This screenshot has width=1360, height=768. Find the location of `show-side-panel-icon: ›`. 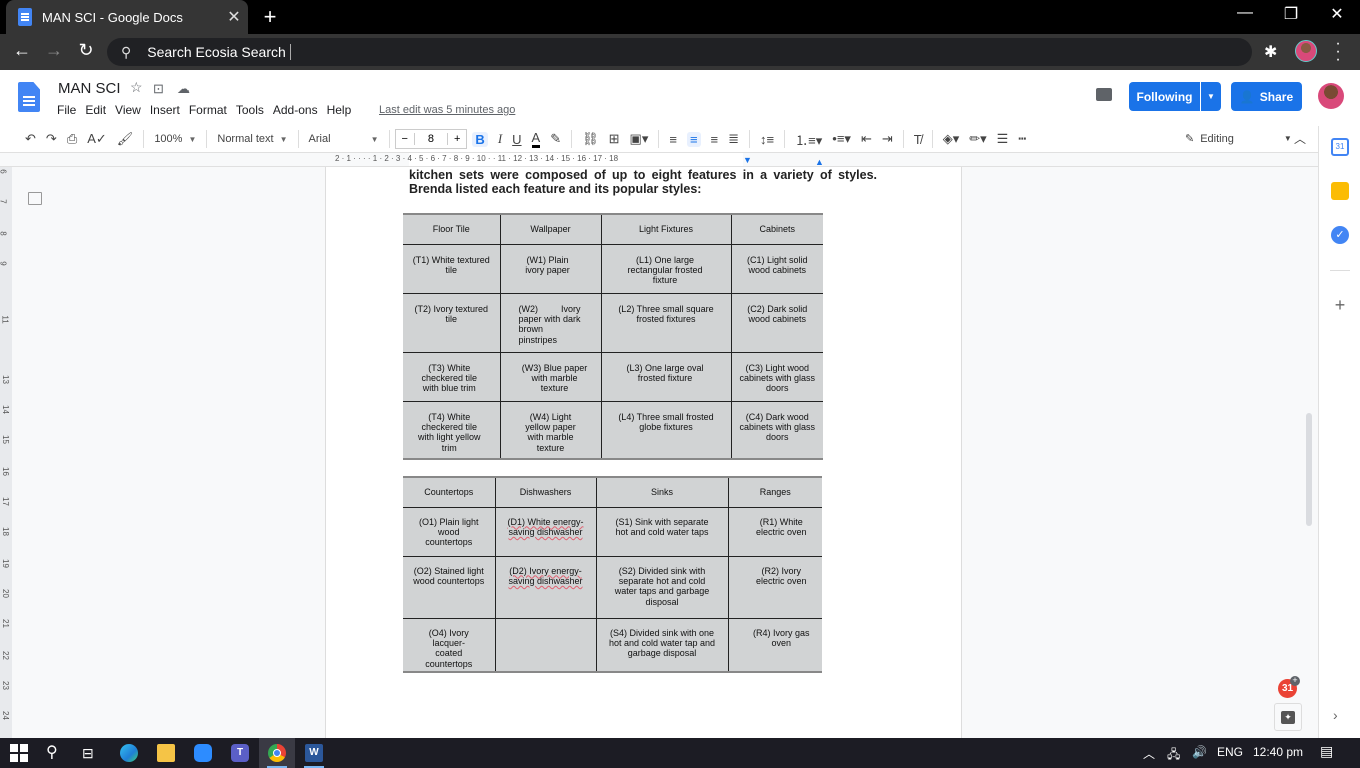

show-side-panel-icon: › is located at coordinates (1335, 715).